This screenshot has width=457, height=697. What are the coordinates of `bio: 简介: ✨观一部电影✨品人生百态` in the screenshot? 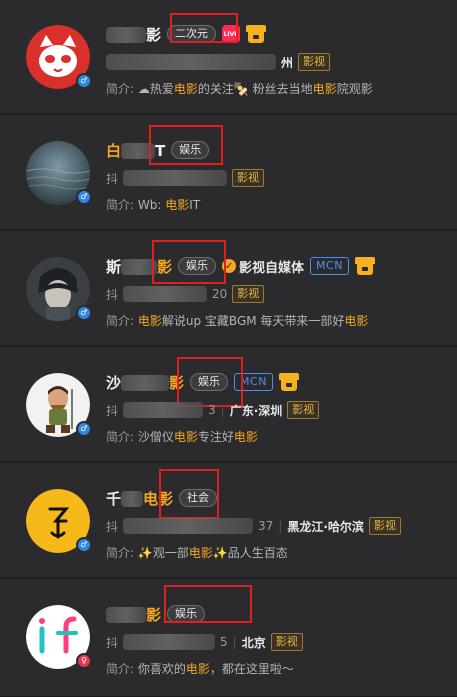 It's located at (197, 553).